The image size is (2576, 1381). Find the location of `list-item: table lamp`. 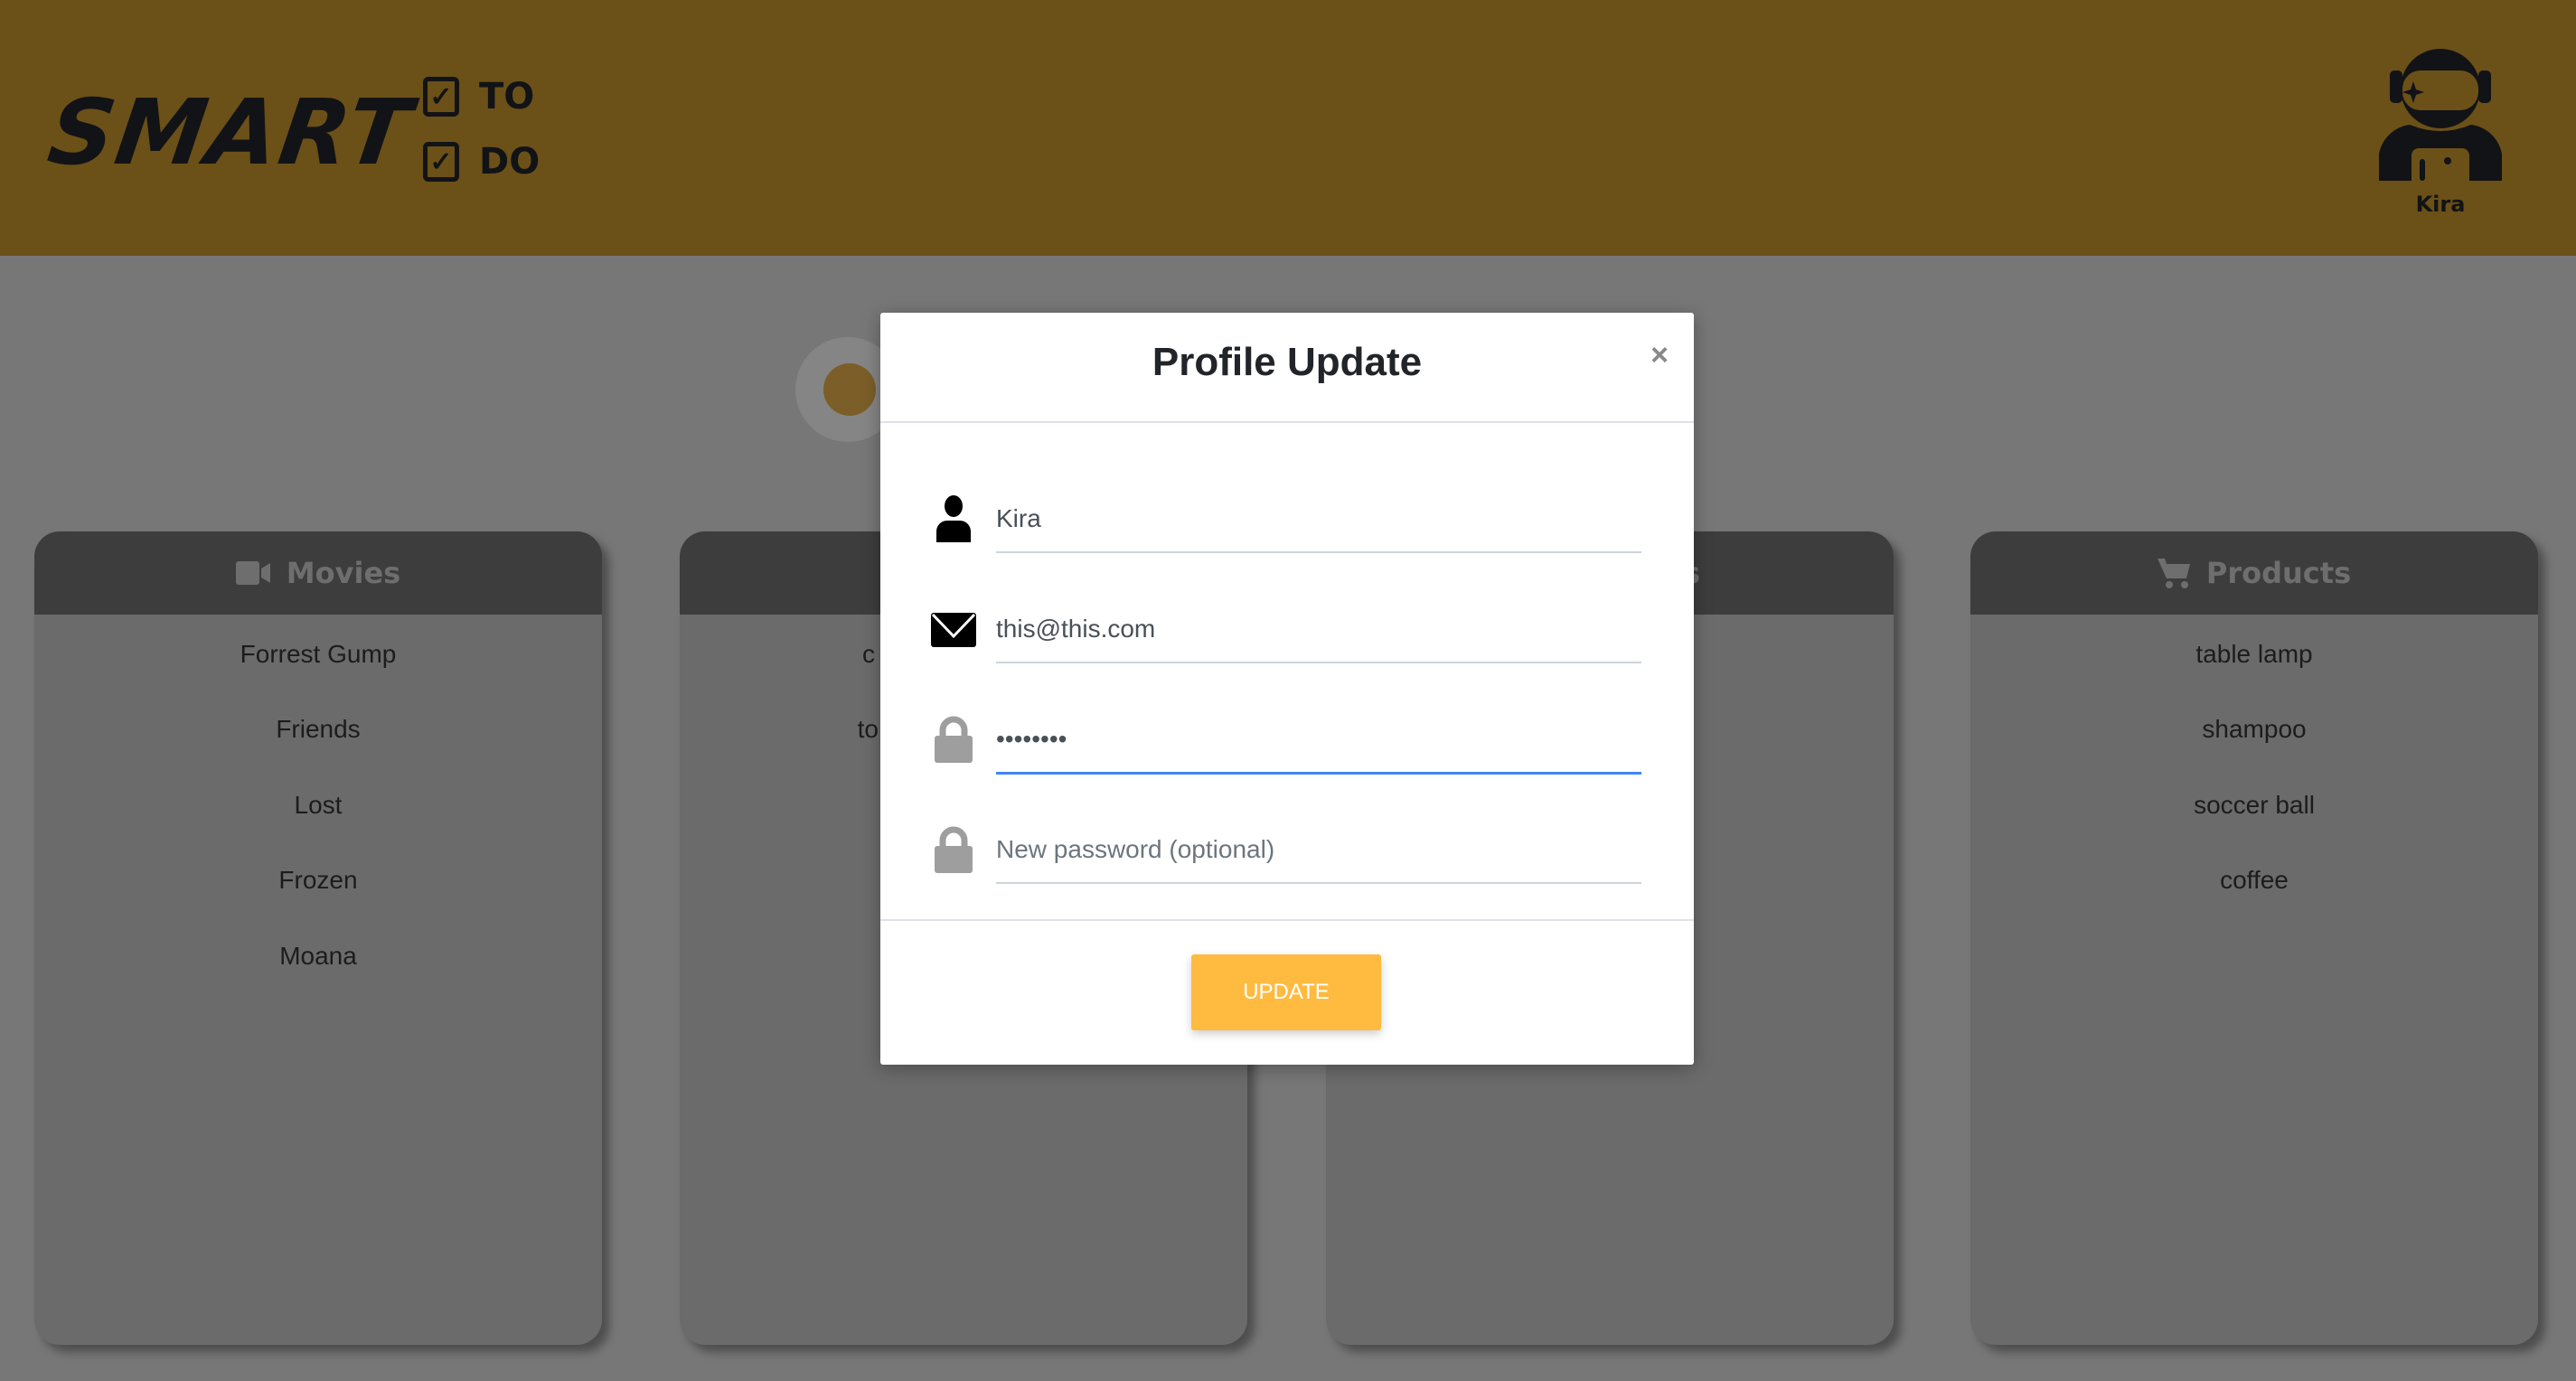

list-item: table lamp is located at coordinates (2254, 654).